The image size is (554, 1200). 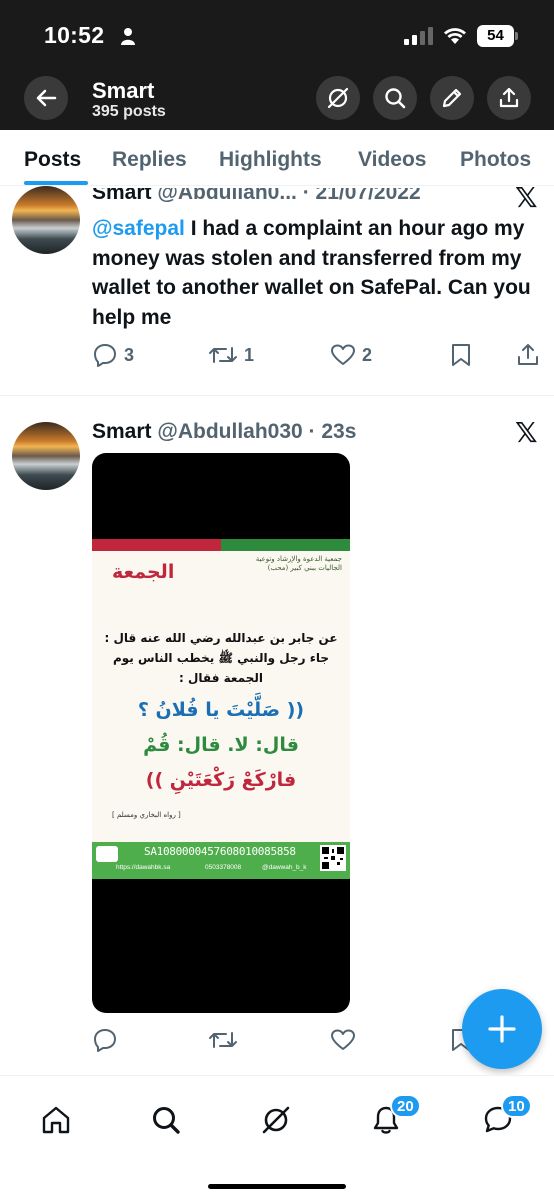 I want to click on poster-top-band, so click(x=221, y=545).